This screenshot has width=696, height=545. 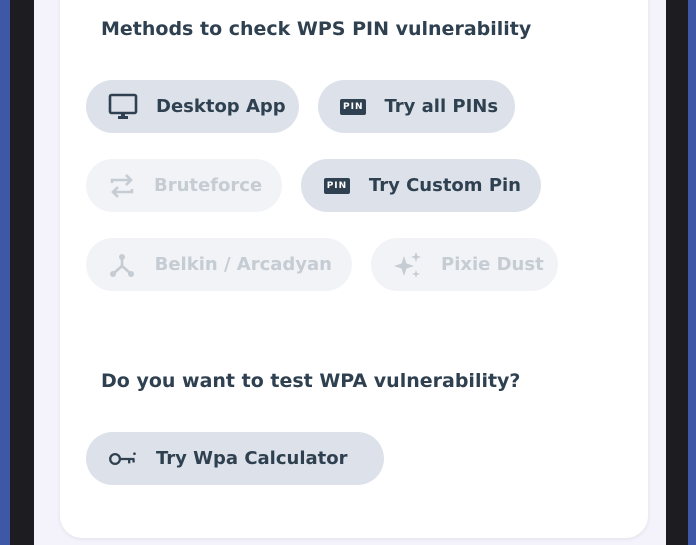 I want to click on try-custom-pin-button: PIN Try Custom Pin, so click(x=421, y=185).